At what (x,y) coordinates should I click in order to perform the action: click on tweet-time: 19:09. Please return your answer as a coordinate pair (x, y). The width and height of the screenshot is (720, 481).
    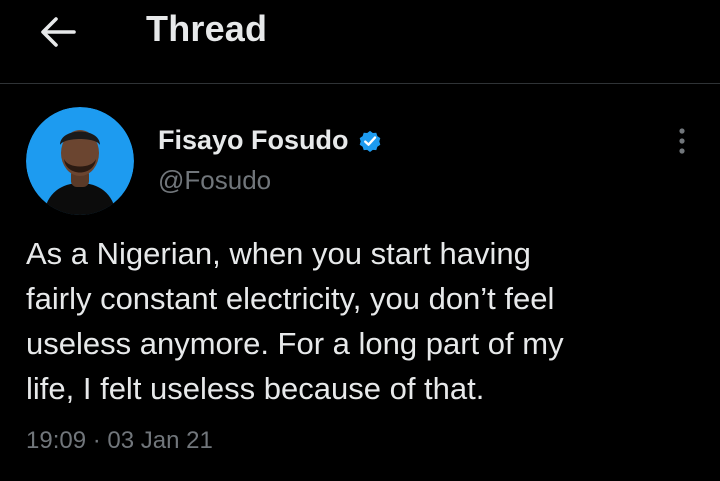
    Looking at the image, I should click on (56, 440).